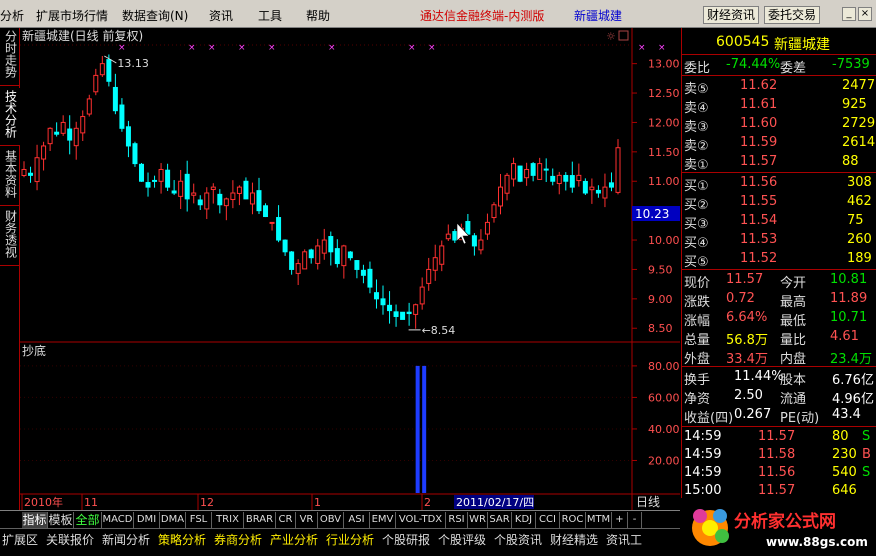 This screenshot has width=876, height=556. What do you see at coordinates (747, 317) in the screenshot?
I see `stat-value: 6.64%` at bounding box center [747, 317].